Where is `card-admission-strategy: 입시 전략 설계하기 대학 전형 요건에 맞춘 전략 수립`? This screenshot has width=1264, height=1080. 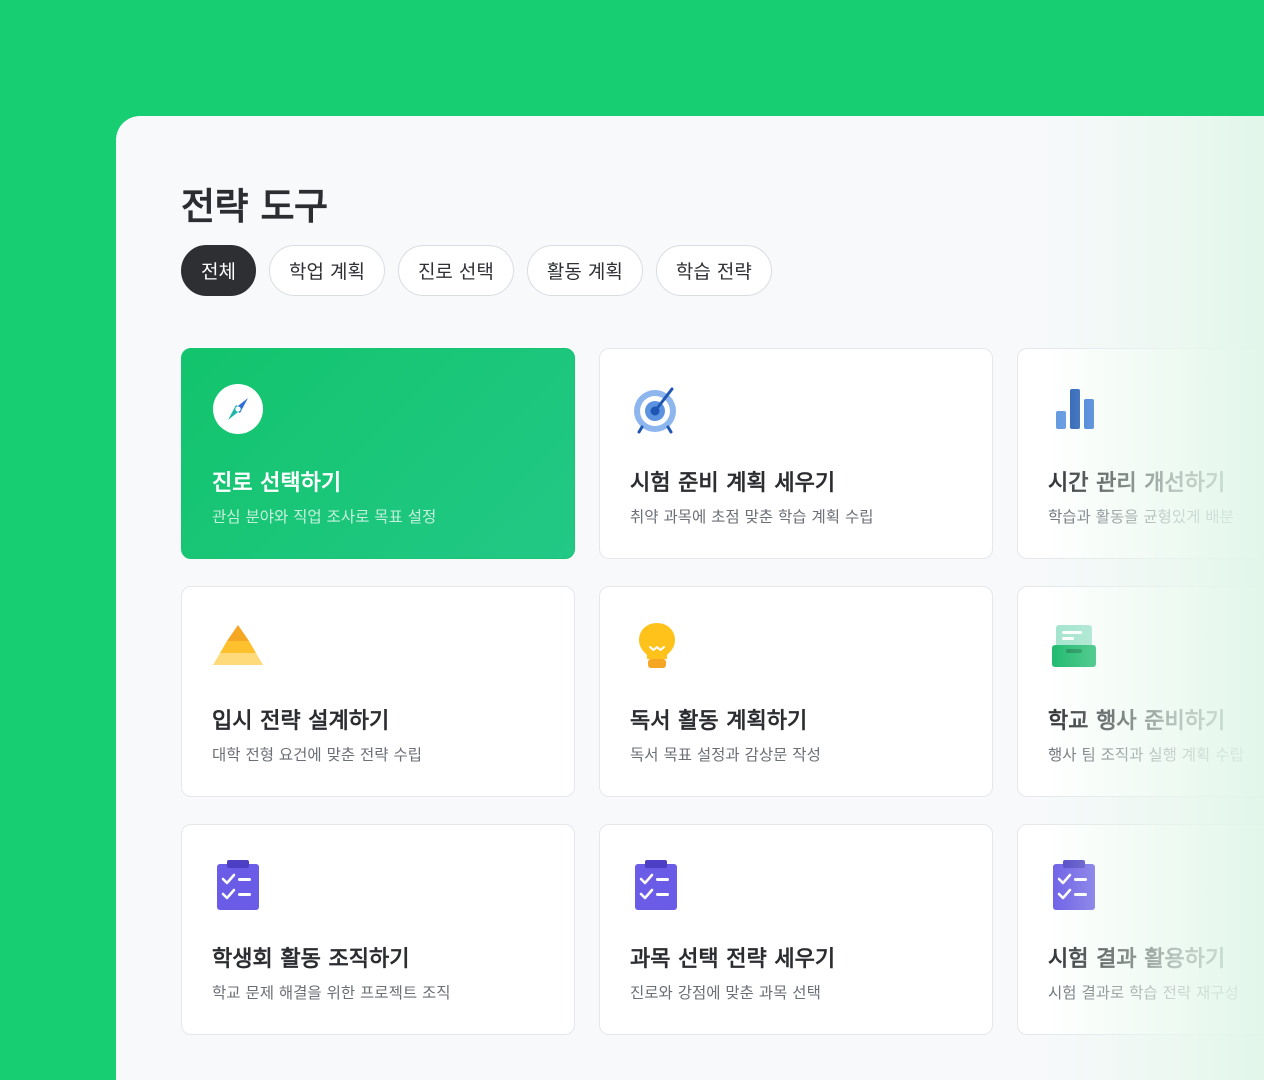
card-admission-strategy: 입시 전략 설계하기 대학 전형 요건에 맞춘 전략 수립 is located at coordinates (378, 691).